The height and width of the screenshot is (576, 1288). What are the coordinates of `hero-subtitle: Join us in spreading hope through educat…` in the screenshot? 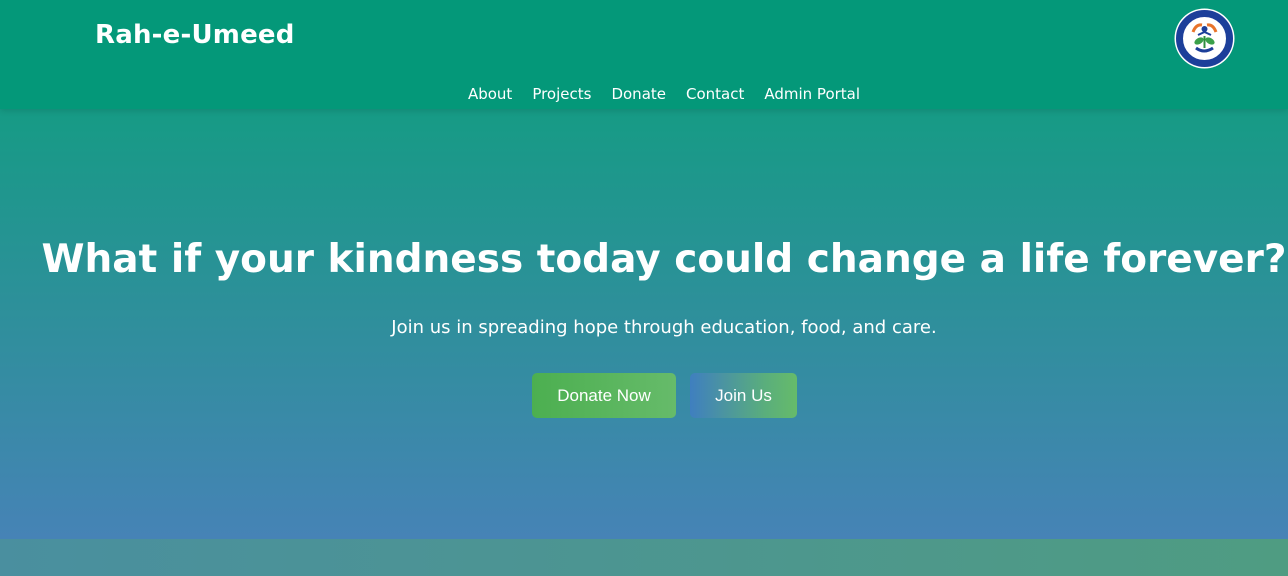 It's located at (664, 327).